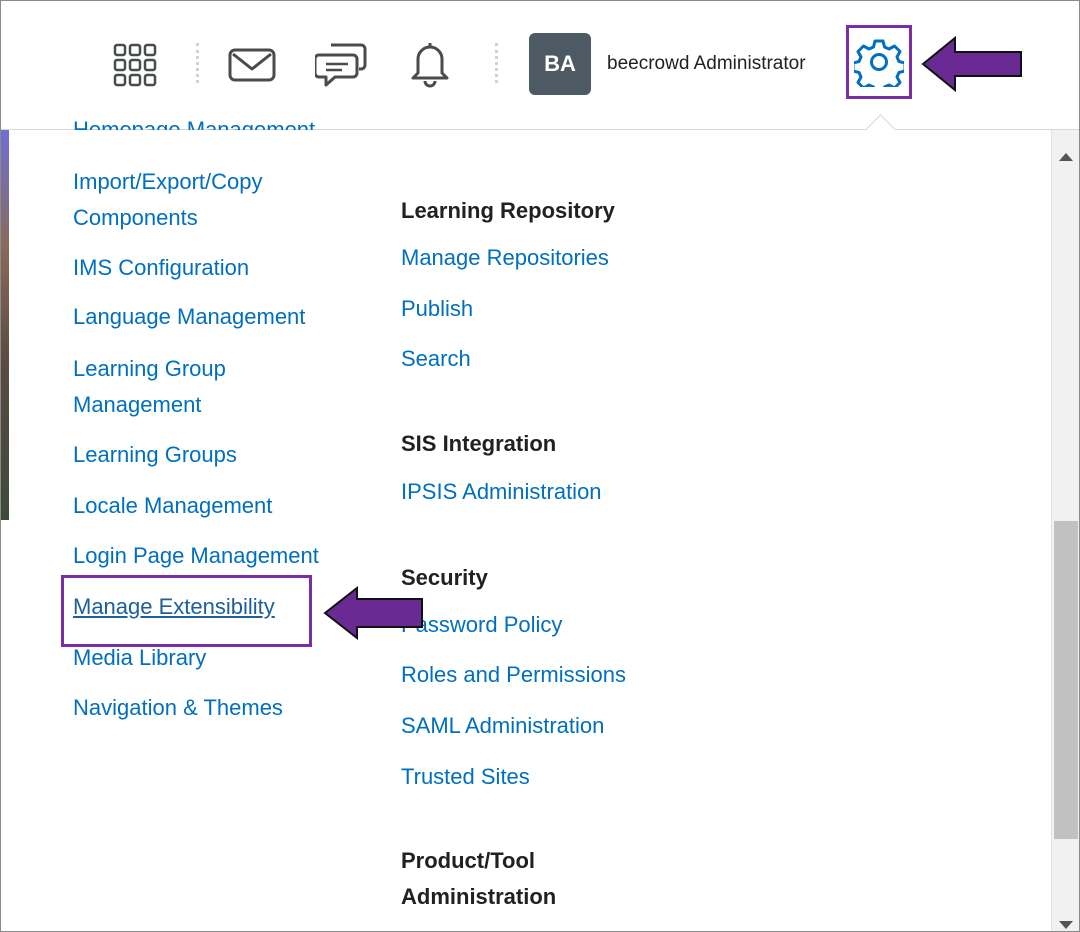  What do you see at coordinates (149, 387) in the screenshot?
I see `menu-item-learning-group-management: Learning Group Management` at bounding box center [149, 387].